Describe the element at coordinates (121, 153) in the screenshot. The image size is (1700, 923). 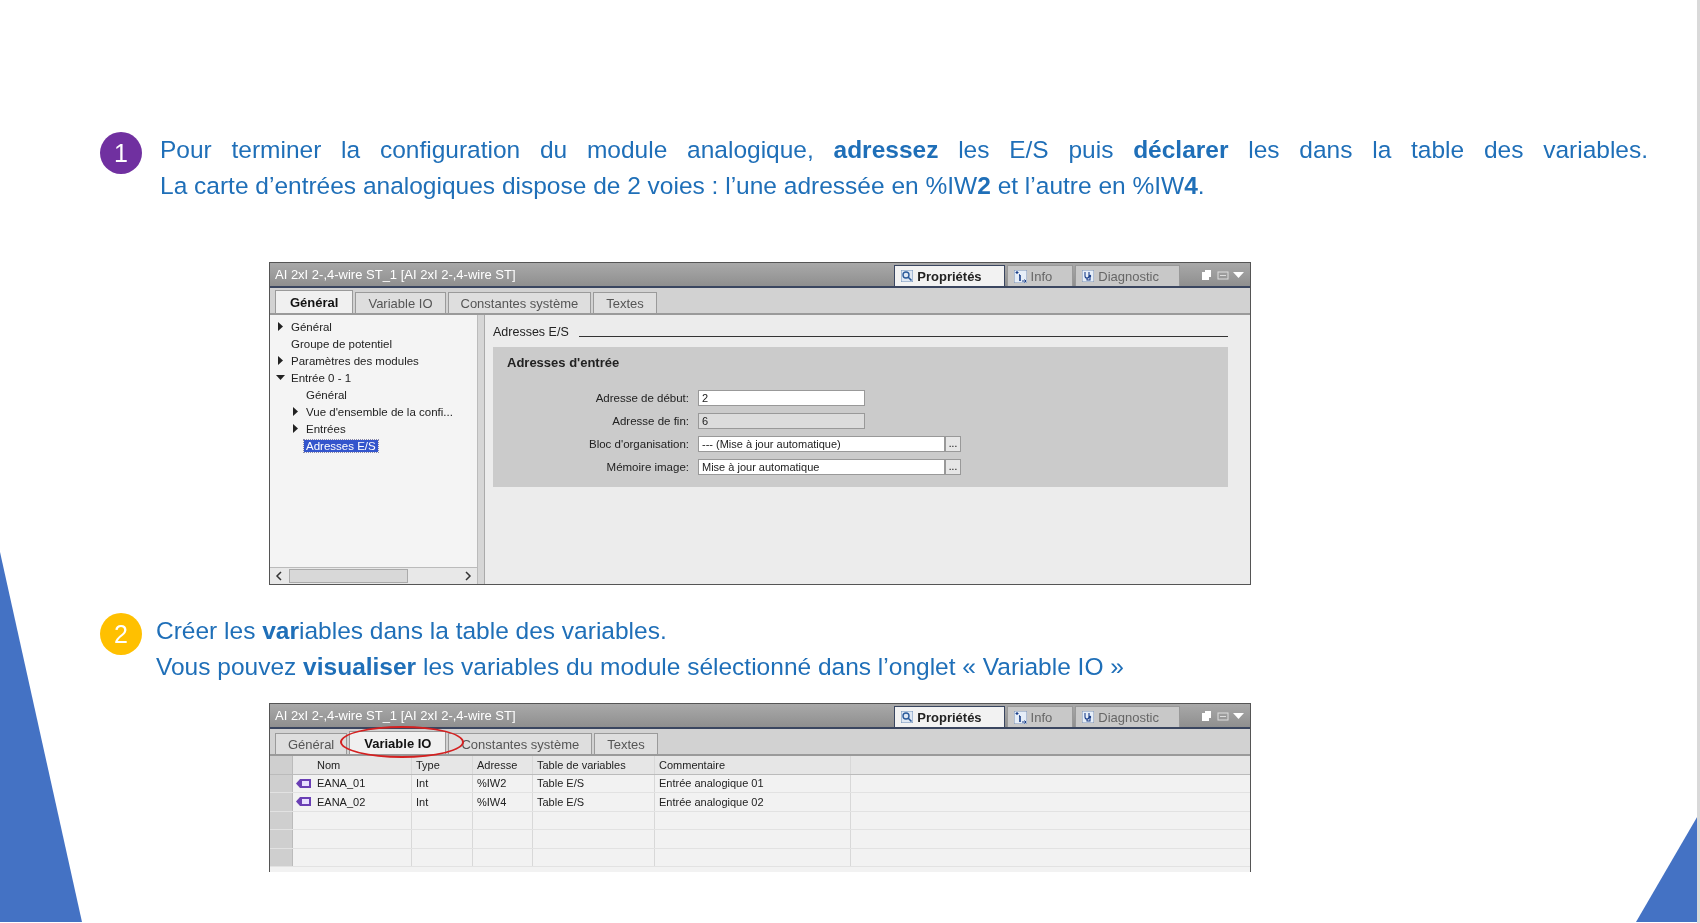
I see `step-number: 1` at that location.